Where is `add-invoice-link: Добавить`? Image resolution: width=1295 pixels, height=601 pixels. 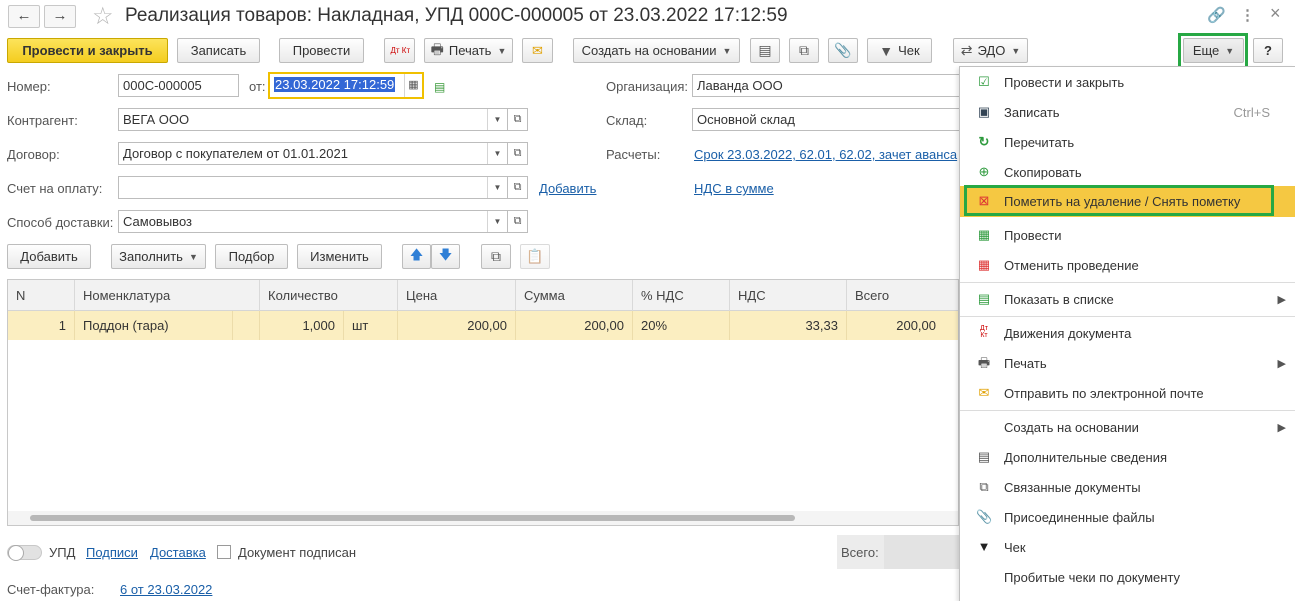 add-invoice-link: Добавить is located at coordinates (567, 188).